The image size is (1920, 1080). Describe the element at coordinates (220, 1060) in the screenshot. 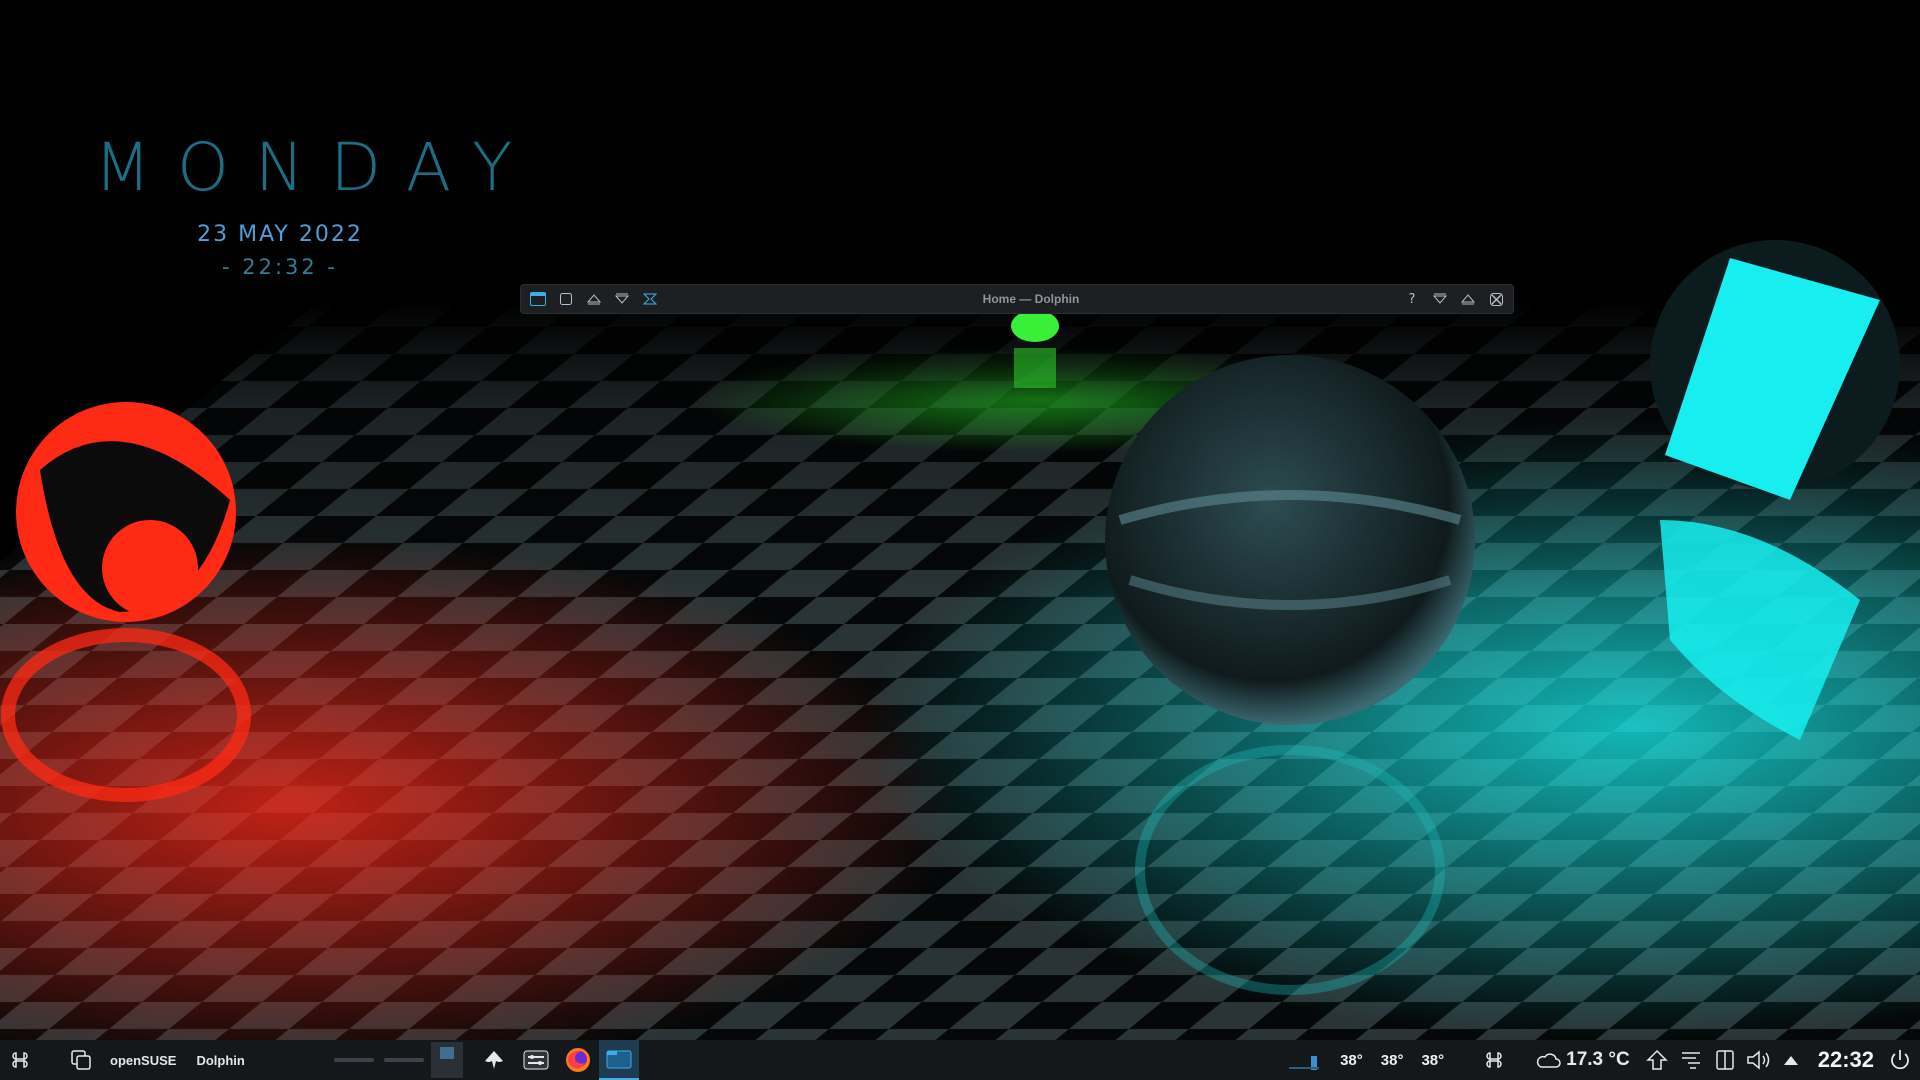

I see `task-dolphin: Dolphin` at that location.